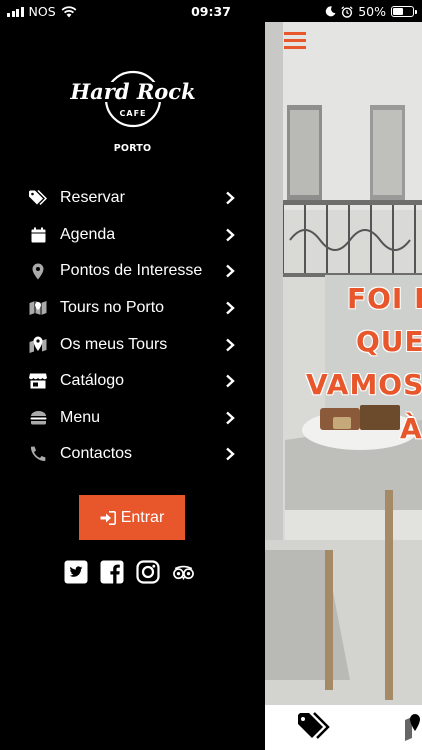 Image resolution: width=422 pixels, height=750 pixels. I want to click on map-pin-icon, so click(38, 271).